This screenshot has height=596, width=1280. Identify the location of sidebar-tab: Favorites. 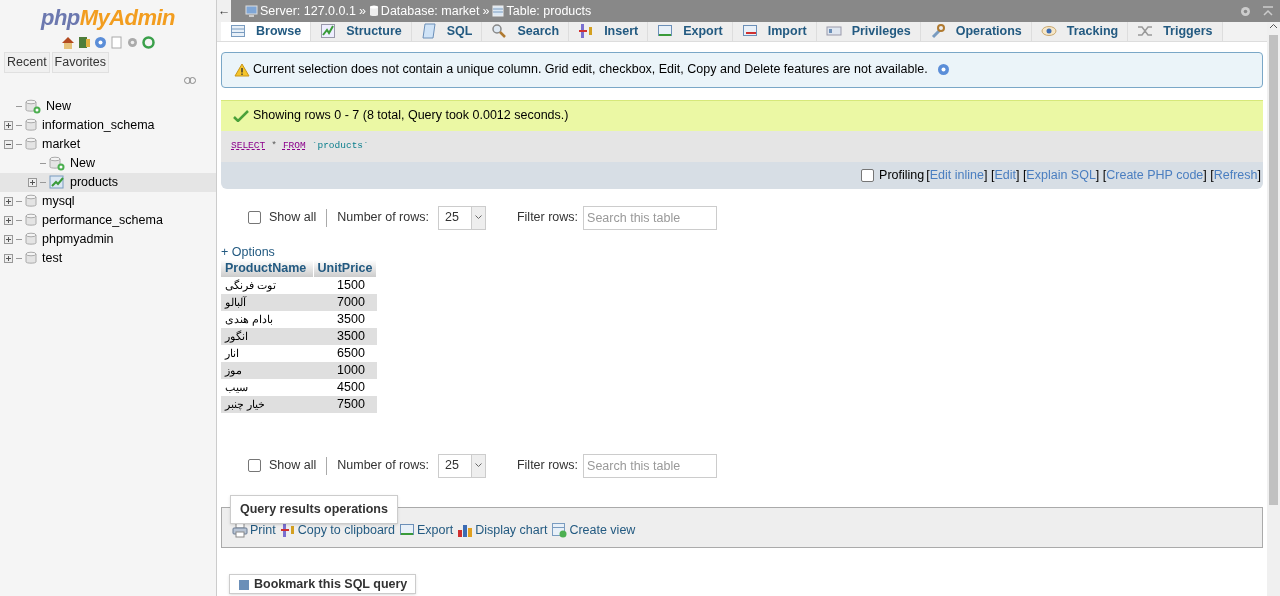
(80, 62).